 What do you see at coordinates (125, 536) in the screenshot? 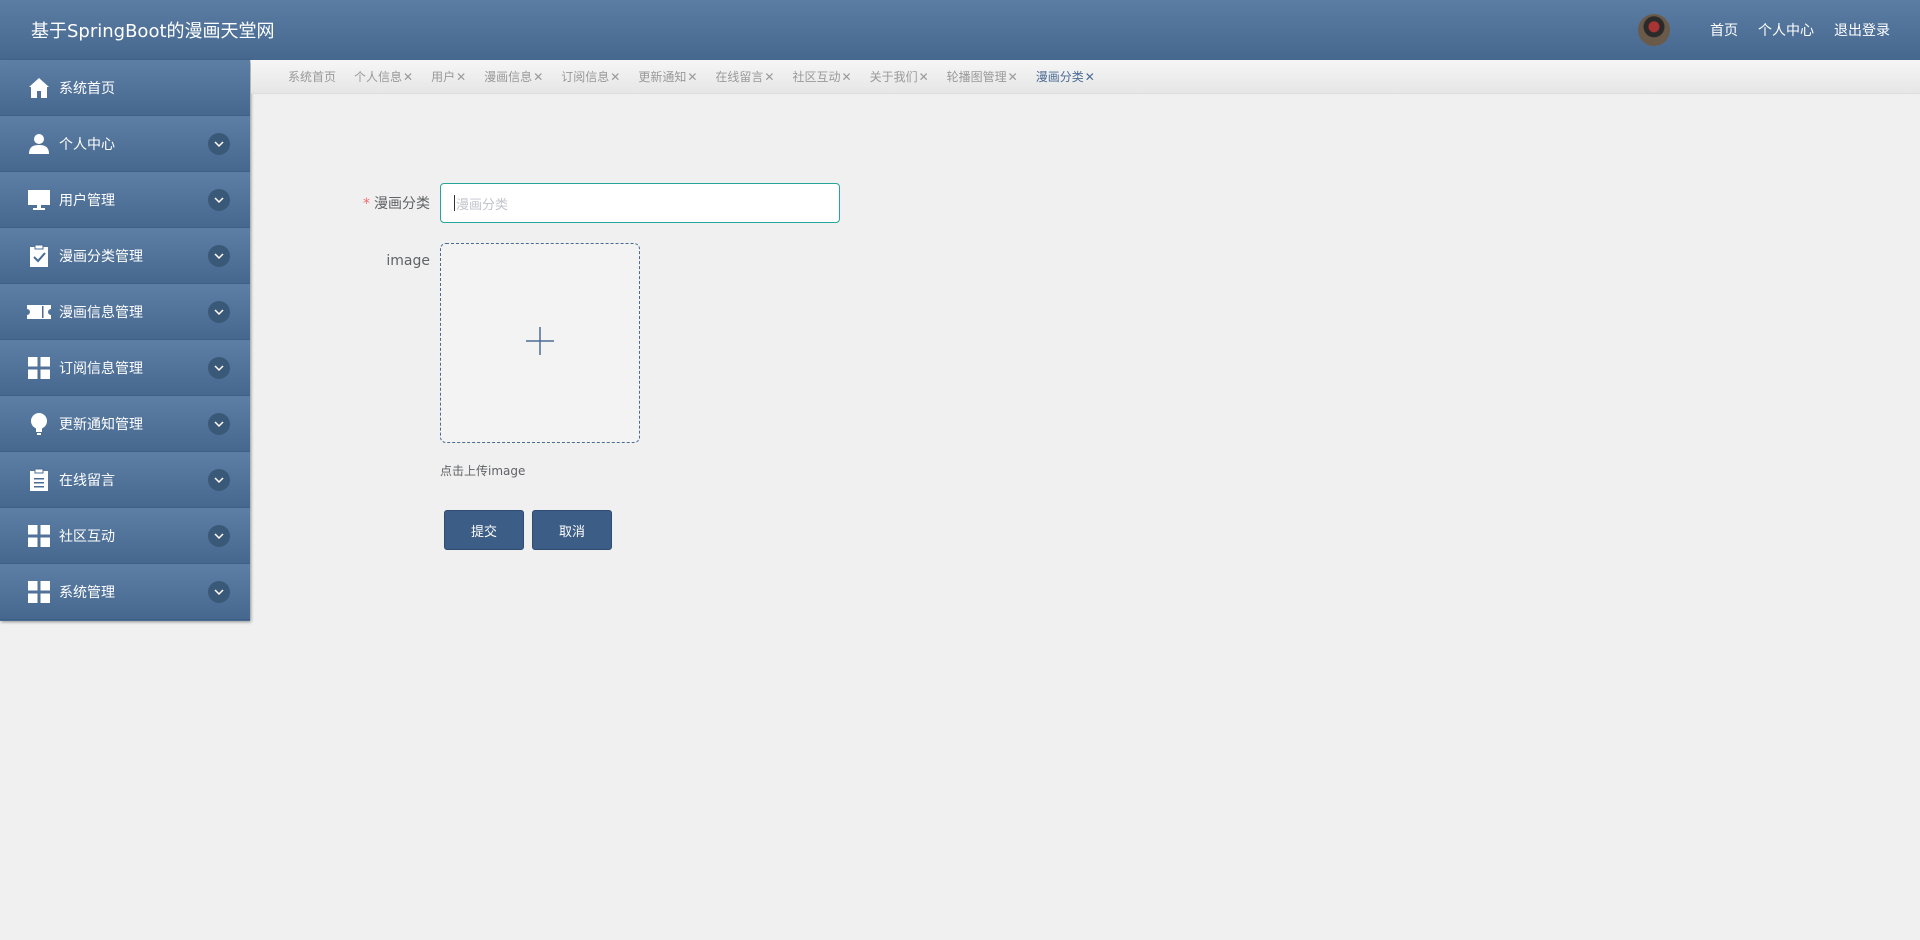
I see `sidebar-item-community: 社区互动` at bounding box center [125, 536].